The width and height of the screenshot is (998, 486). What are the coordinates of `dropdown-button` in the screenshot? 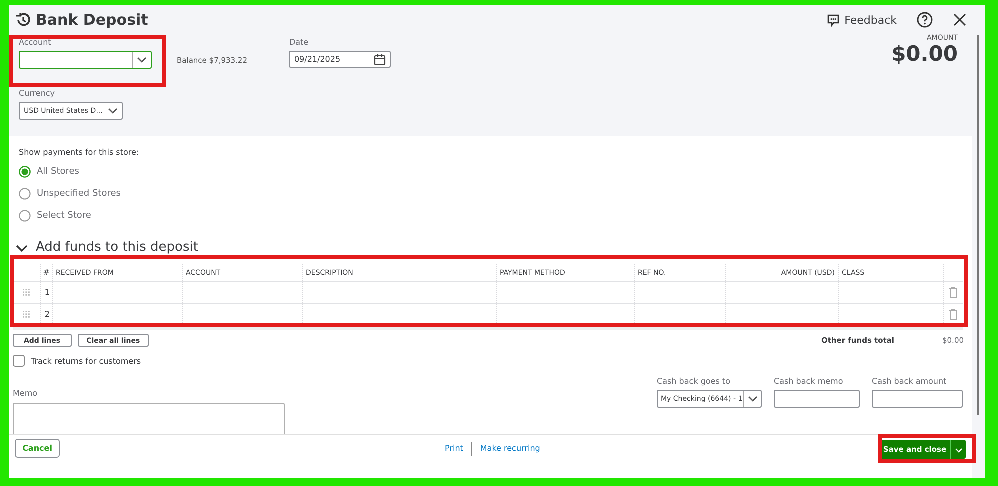 It's located at (958, 449).